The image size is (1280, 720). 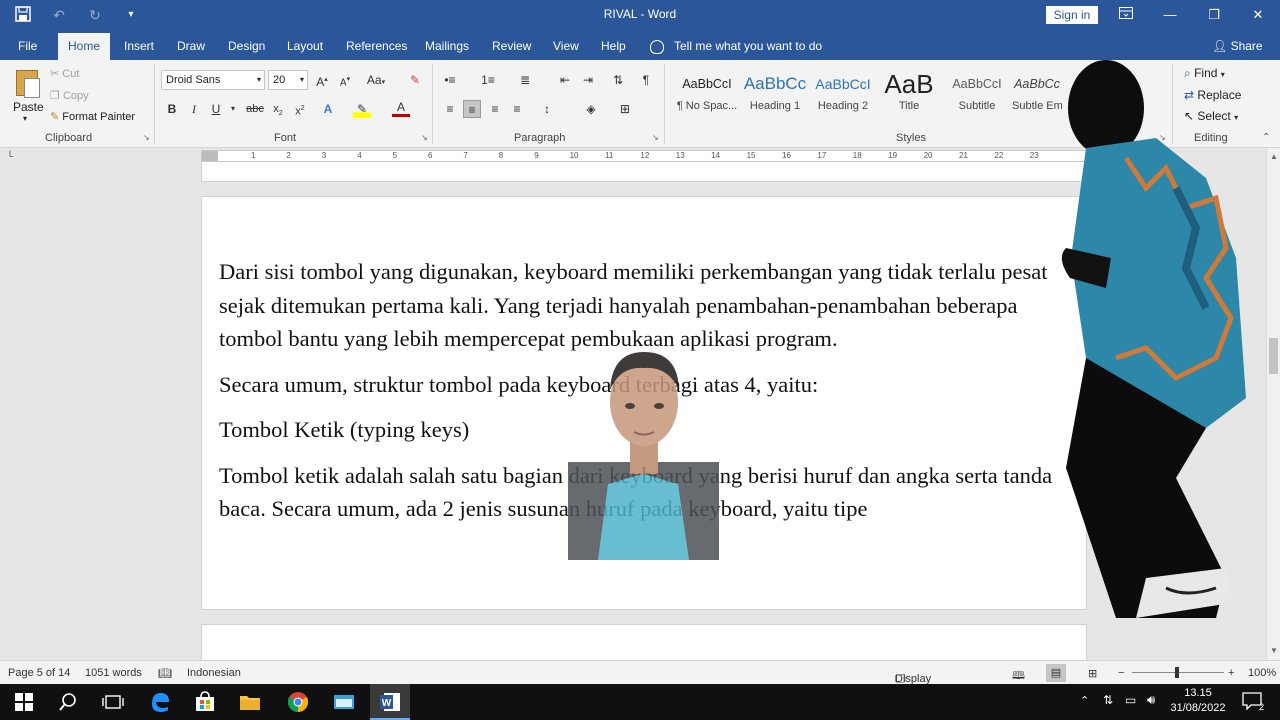 What do you see at coordinates (27, 46) in the screenshot?
I see `tab-file: File` at bounding box center [27, 46].